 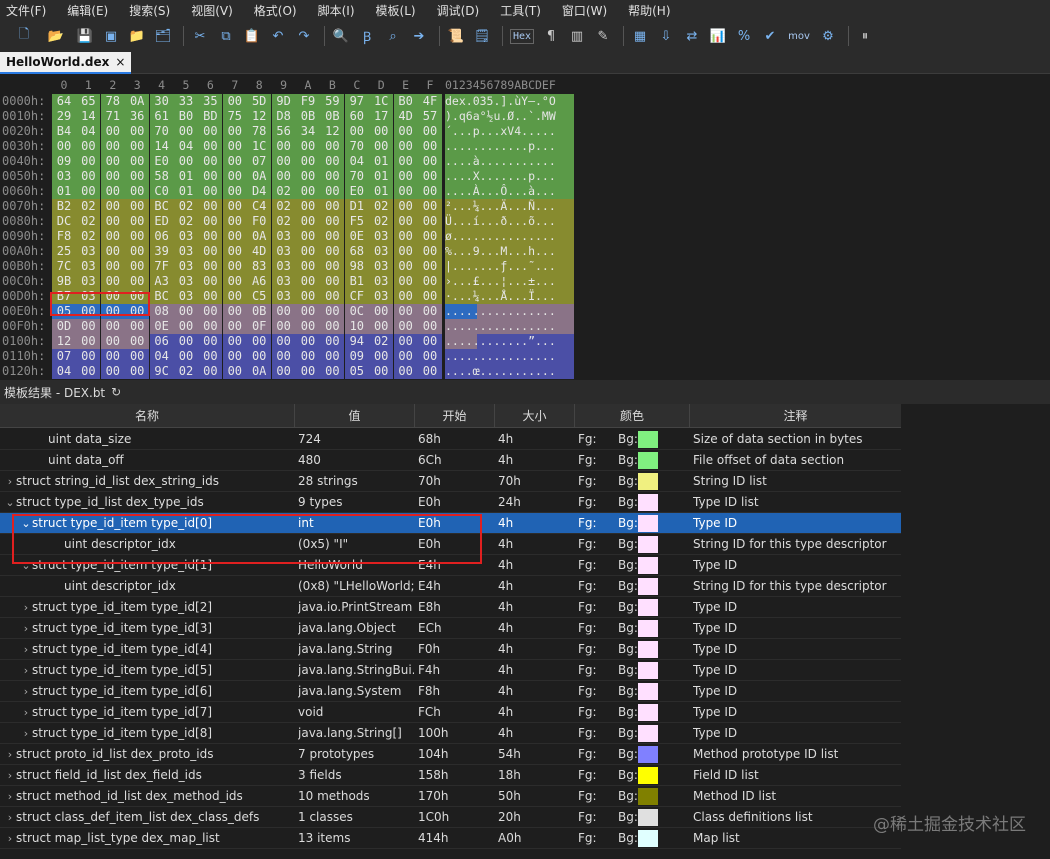 I want to click on hex-byte: 05, so click(x=356, y=371).